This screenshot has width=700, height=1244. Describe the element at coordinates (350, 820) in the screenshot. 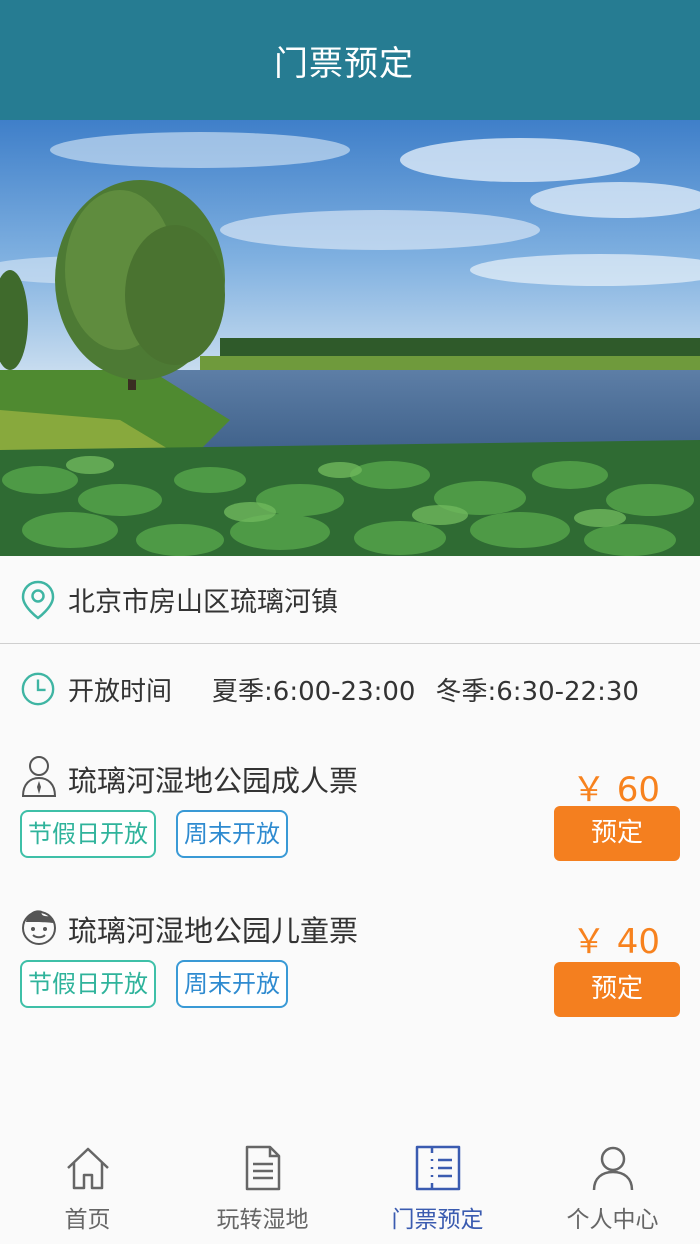

I see `ticket-item-adult: 琉璃河湿地公园成人票 节假日开放 周末开放 ￥ 60 预定` at that location.